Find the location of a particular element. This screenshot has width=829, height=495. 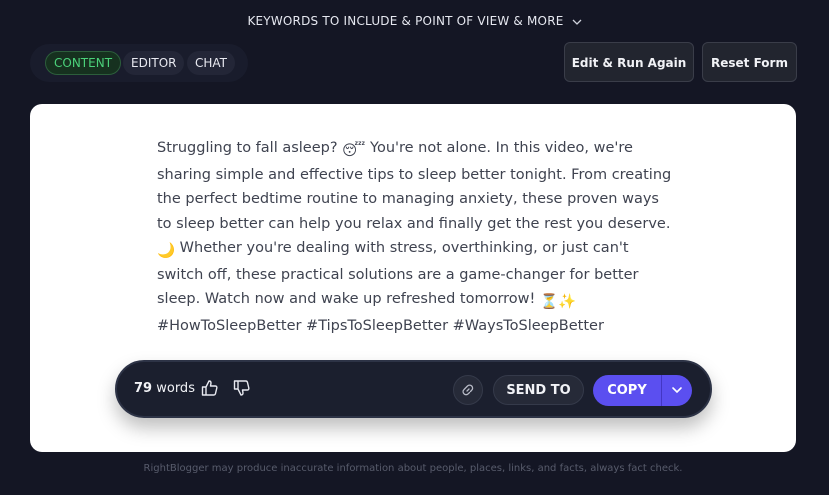

word-count: 79 words is located at coordinates (164, 388).